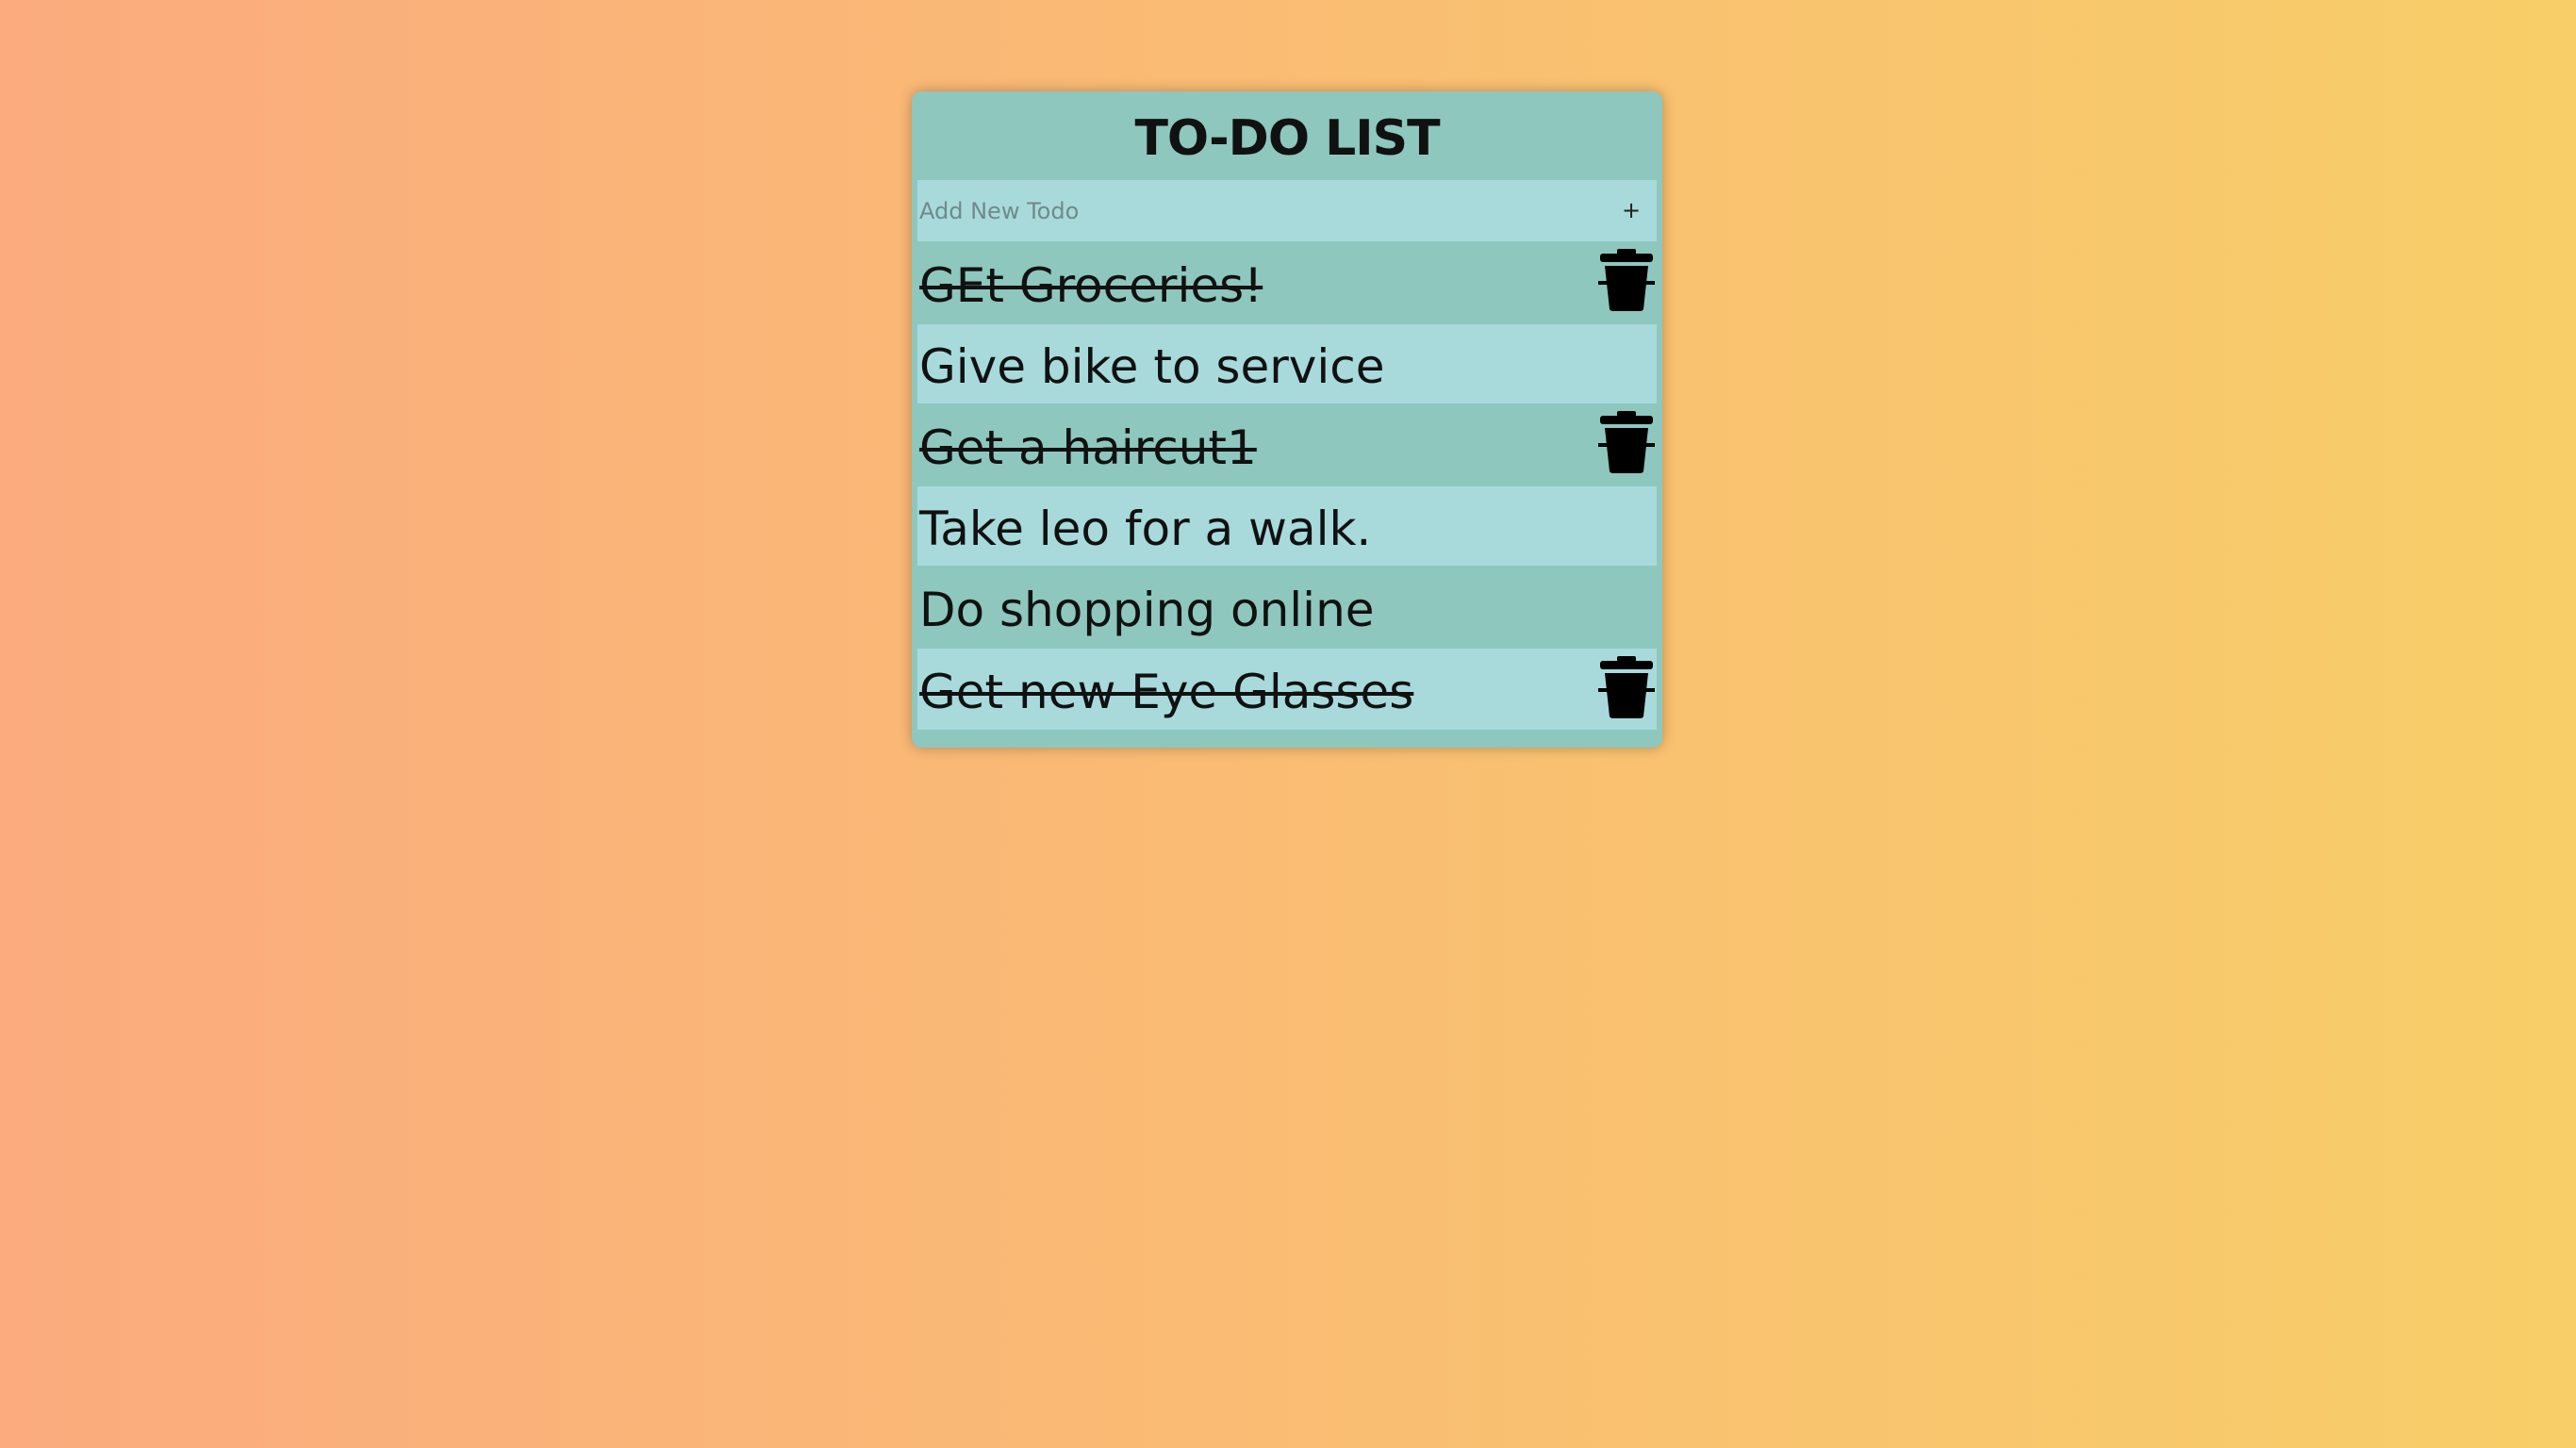 The width and height of the screenshot is (2576, 1448). Describe the element at coordinates (1166, 689) in the screenshot. I see `todo-text: Get new Eye Glasses` at that location.